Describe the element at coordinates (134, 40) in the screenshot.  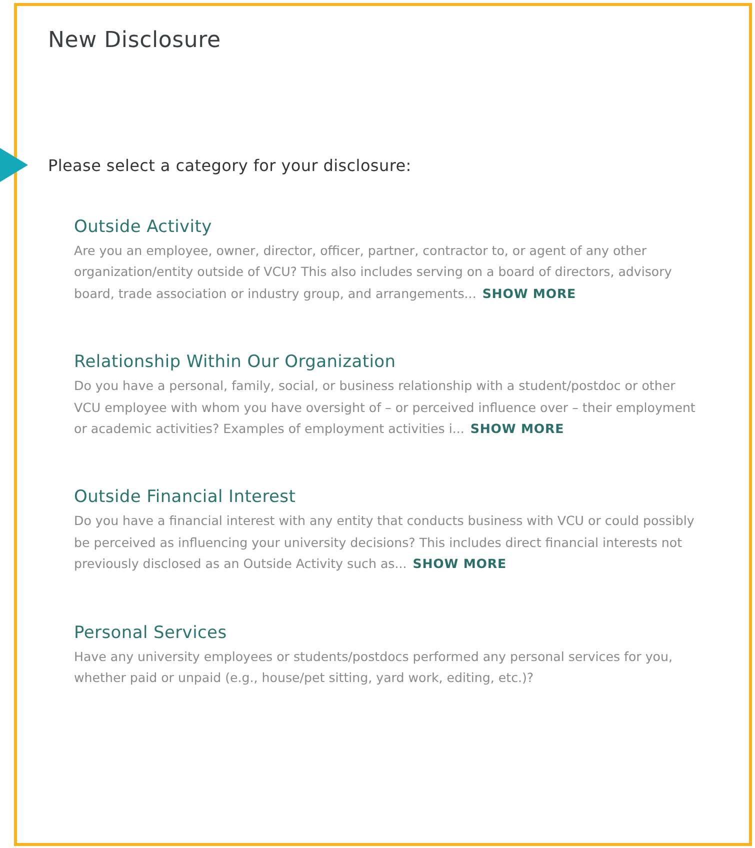
I see `page-title: New Disclosure` at that location.